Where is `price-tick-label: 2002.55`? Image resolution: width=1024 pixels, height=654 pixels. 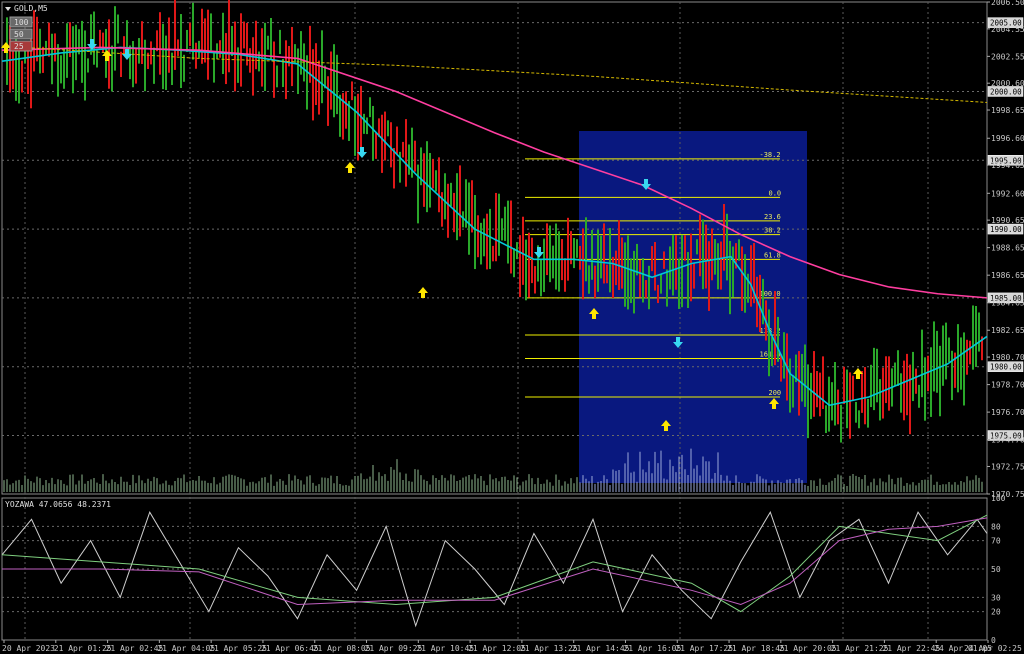
price-tick-label: 2002.55 is located at coordinates (1007, 56).